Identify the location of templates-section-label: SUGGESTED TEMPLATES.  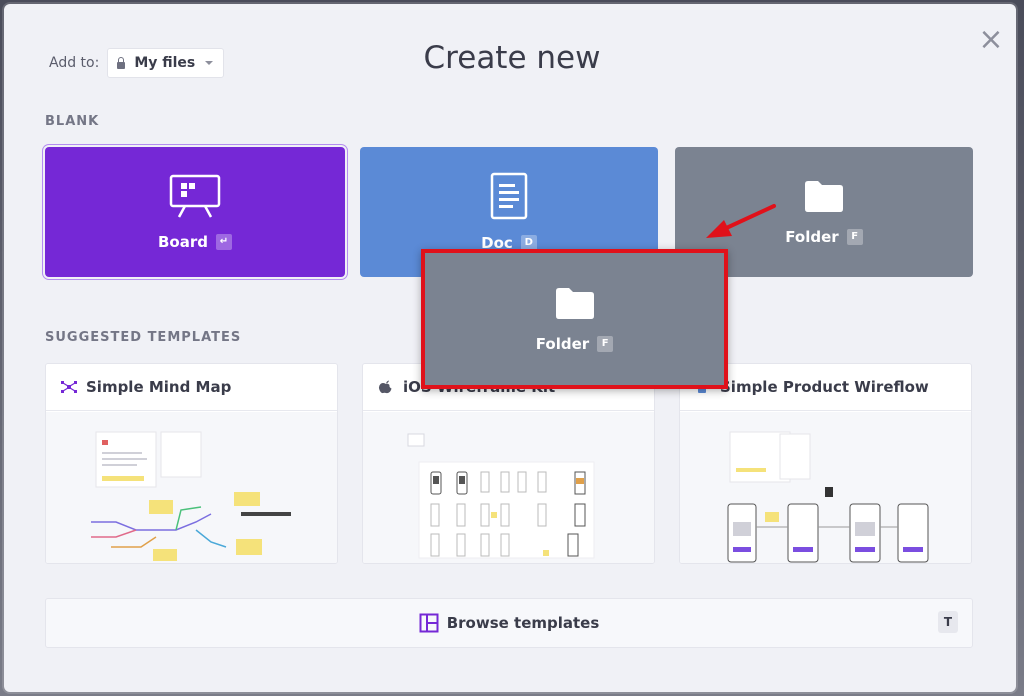
(143, 337).